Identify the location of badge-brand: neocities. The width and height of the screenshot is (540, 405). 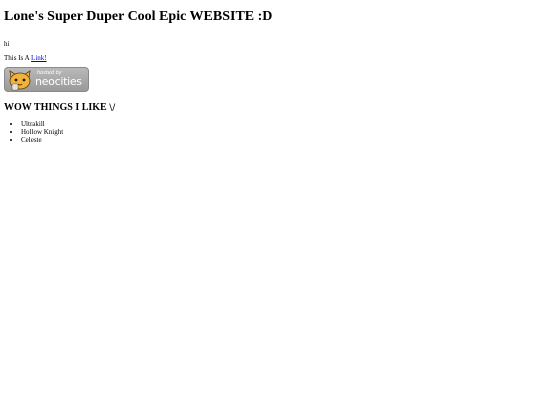
(58, 81).